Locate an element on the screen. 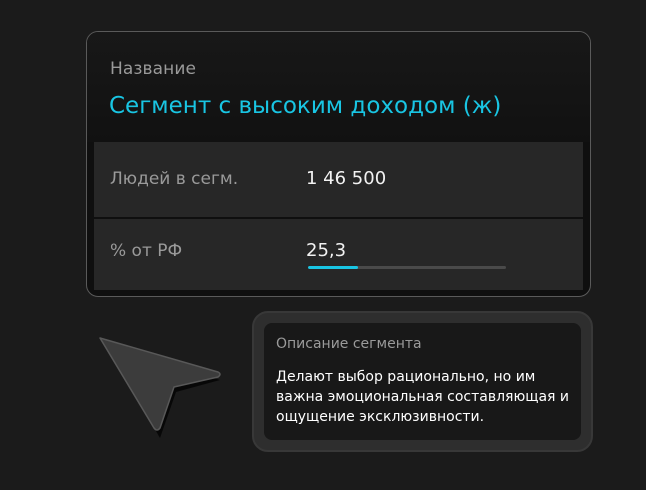 This screenshot has width=646, height=490. share-value: 25,3 is located at coordinates (326, 250).